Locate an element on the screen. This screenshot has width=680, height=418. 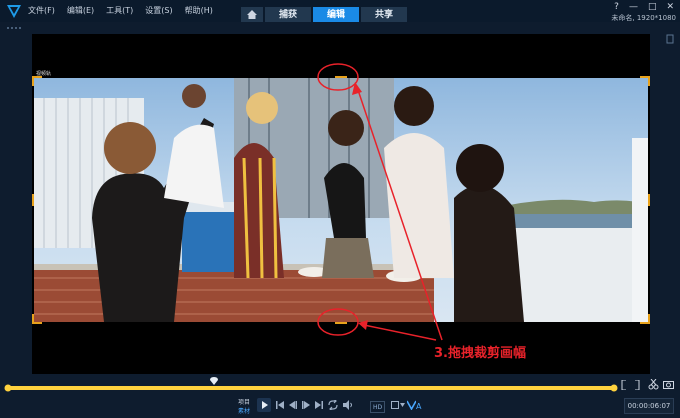
repeat-icon is located at coordinates (333, 405).